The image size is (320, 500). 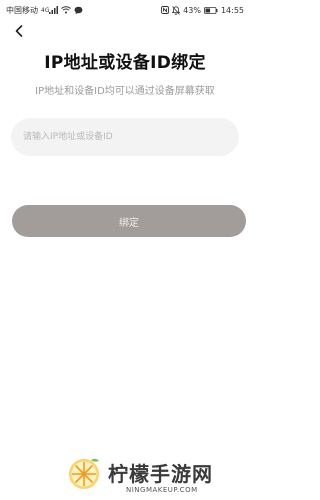 What do you see at coordinates (66, 10) in the screenshot?
I see `wifi-icon` at bounding box center [66, 10].